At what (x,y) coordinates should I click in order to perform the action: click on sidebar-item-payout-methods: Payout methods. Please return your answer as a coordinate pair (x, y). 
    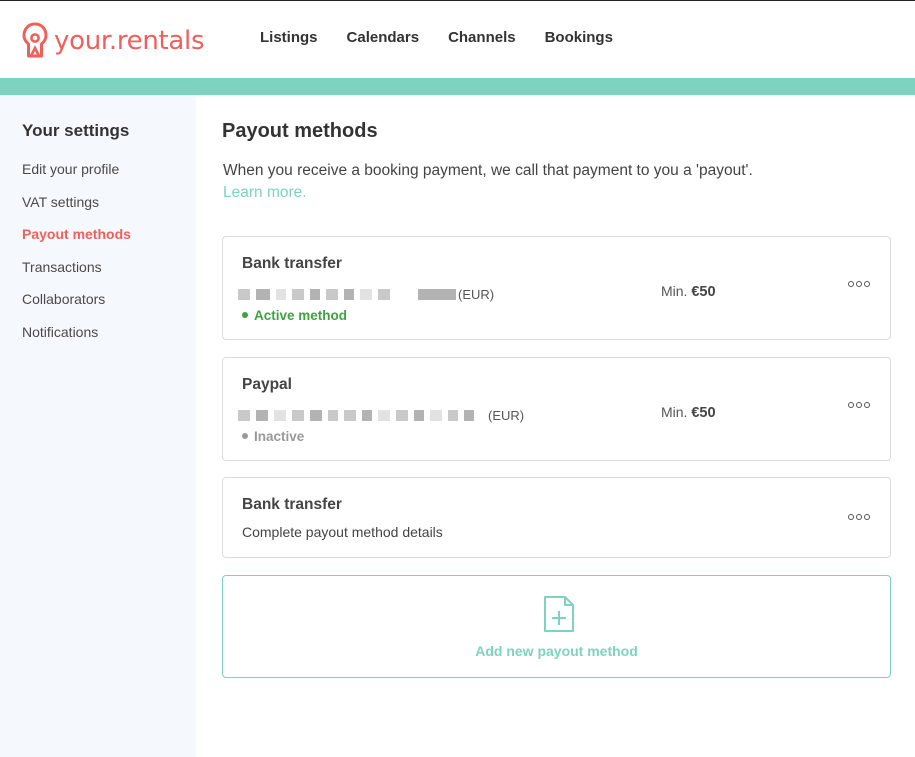
    Looking at the image, I should click on (76, 242).